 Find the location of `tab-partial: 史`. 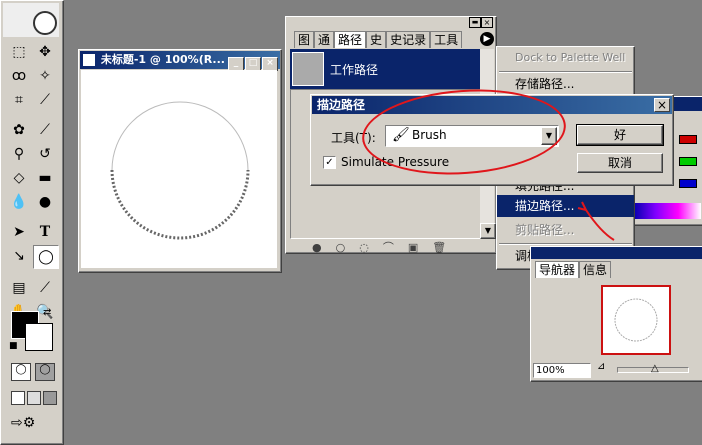

tab-partial: 史 is located at coordinates (376, 39).